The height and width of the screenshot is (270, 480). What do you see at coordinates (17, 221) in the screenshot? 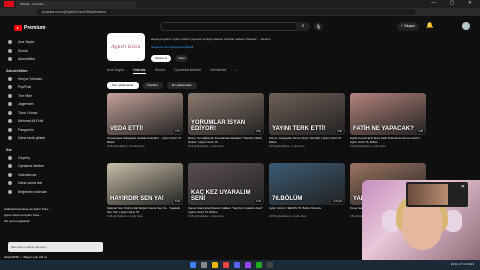
I see `chat-message: Siz yorum yapacak` at bounding box center [17, 221].